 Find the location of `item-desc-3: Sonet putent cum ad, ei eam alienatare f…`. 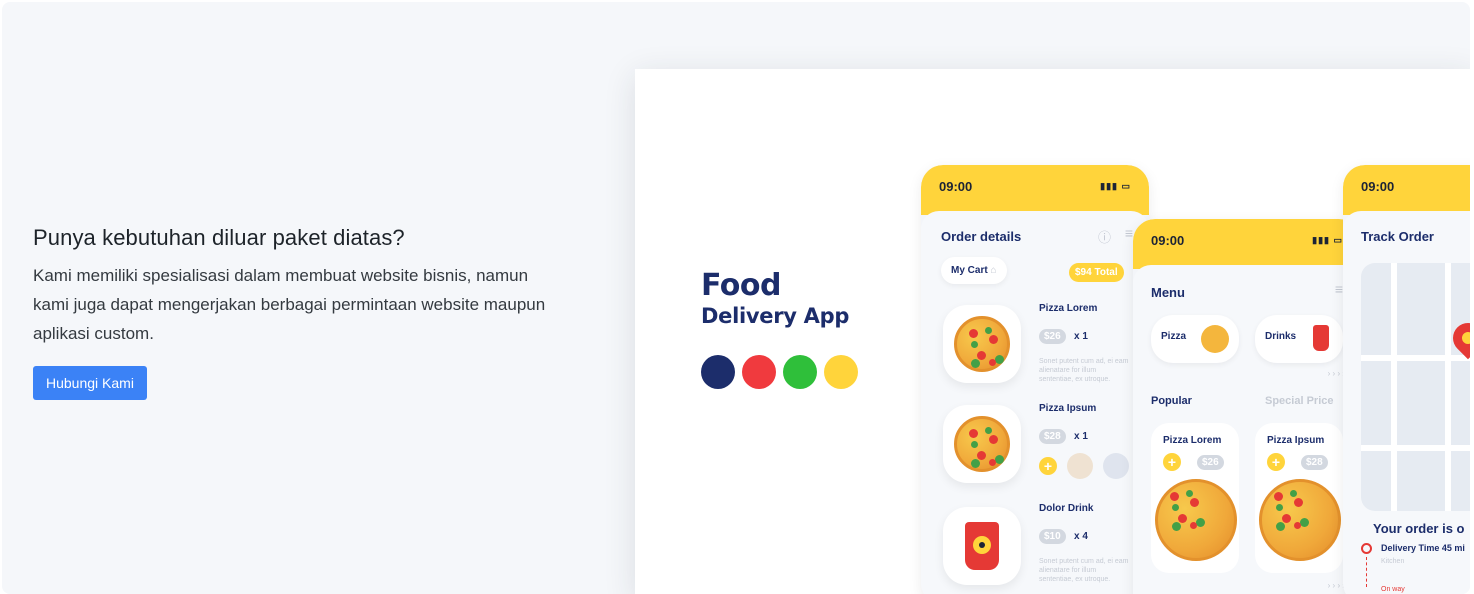

item-desc-3: Sonet putent cum ad, ei eam alienatare f… is located at coordinates (1084, 570).